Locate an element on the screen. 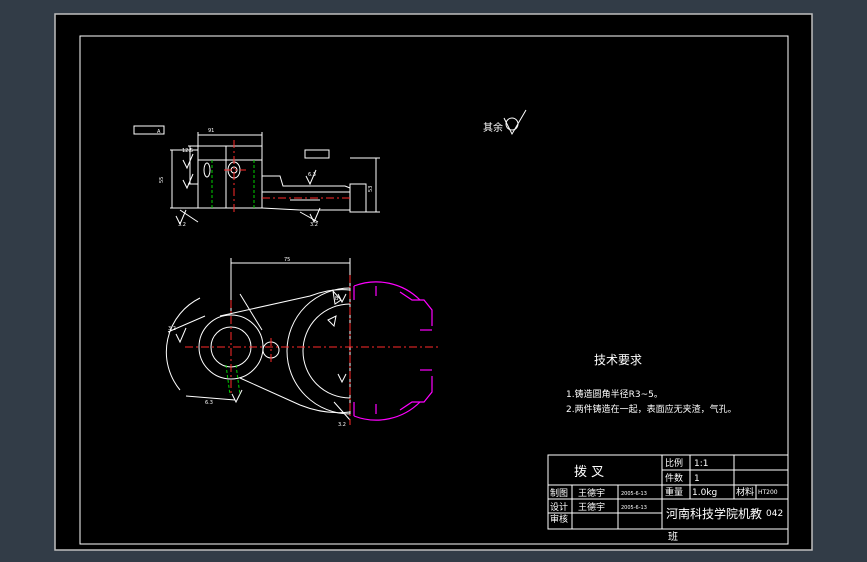 The image size is (867, 562). scale-value: 1:1 is located at coordinates (701, 464).